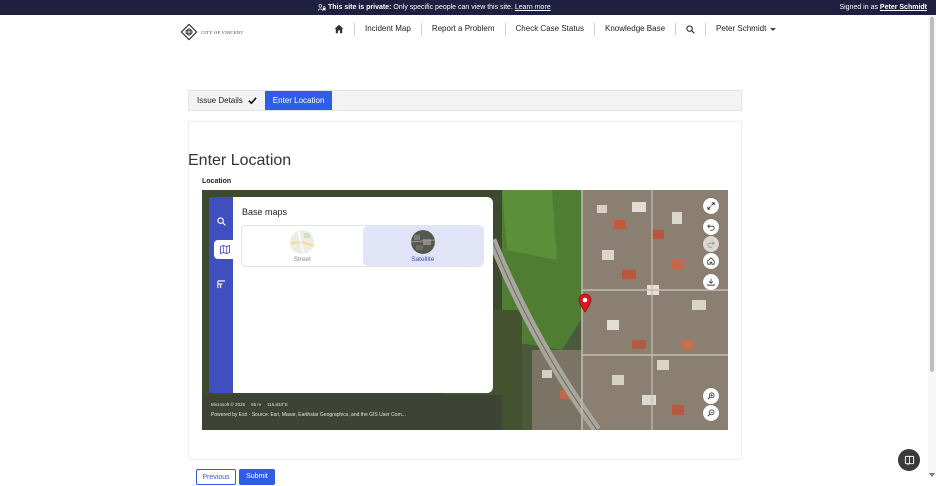  What do you see at coordinates (228, 404) in the screenshot?
I see `attribution-copyright: Microsoft © 2025` at bounding box center [228, 404].